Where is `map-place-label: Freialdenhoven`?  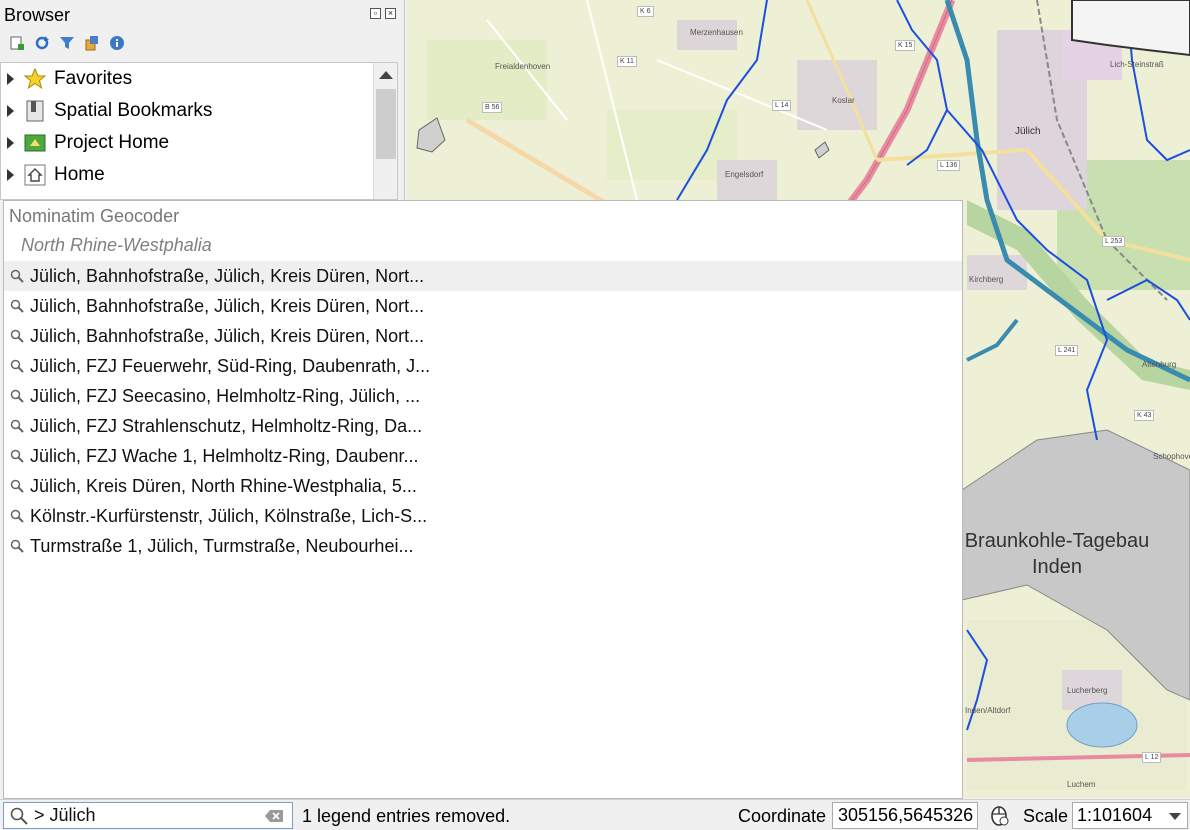 map-place-label: Freialdenhoven is located at coordinates (523, 66).